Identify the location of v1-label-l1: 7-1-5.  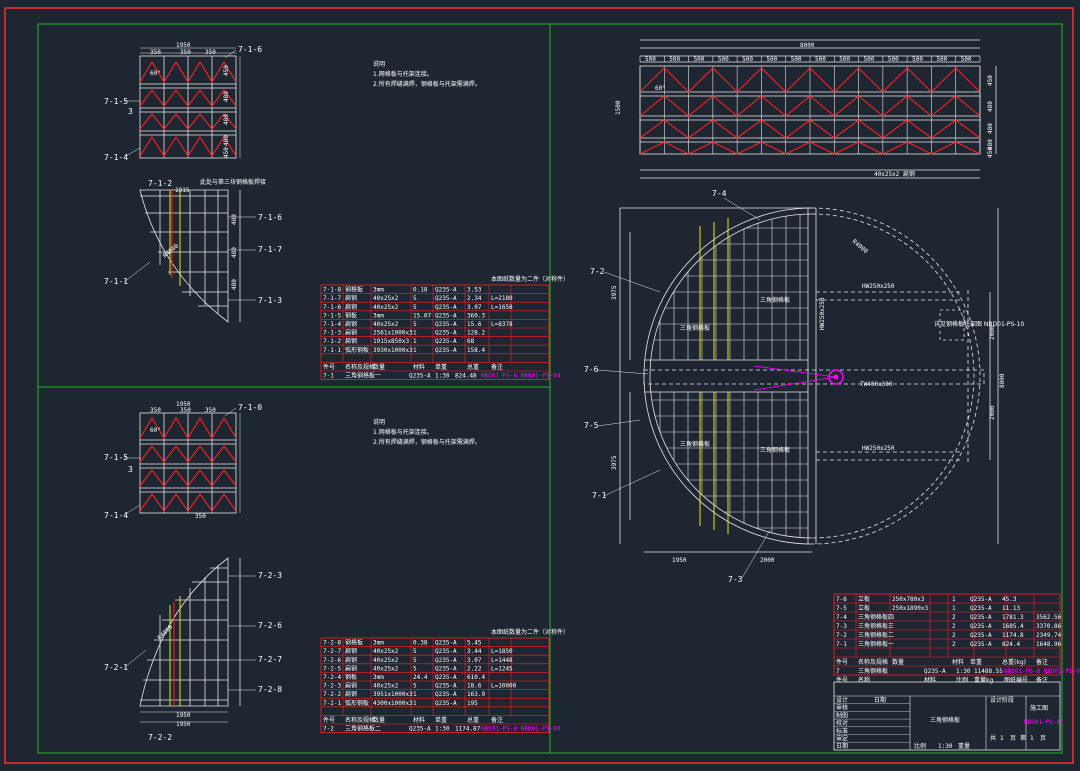
(116, 101).